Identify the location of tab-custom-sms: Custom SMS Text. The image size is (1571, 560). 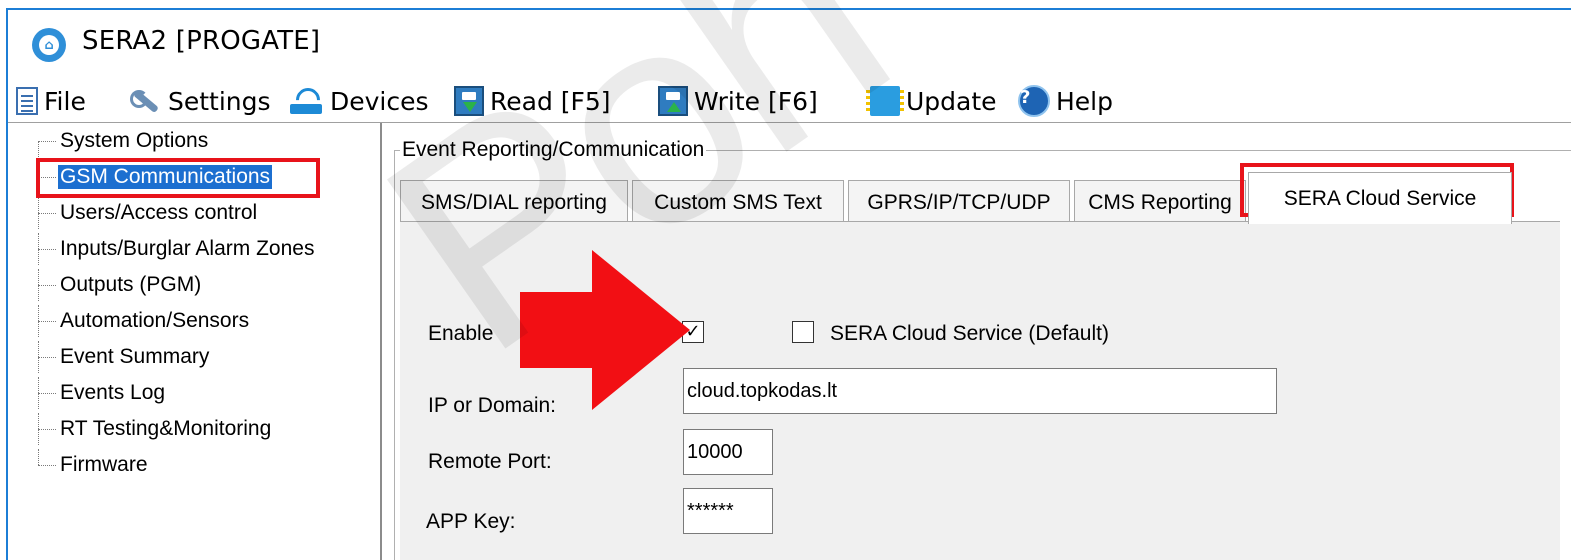
(738, 202).